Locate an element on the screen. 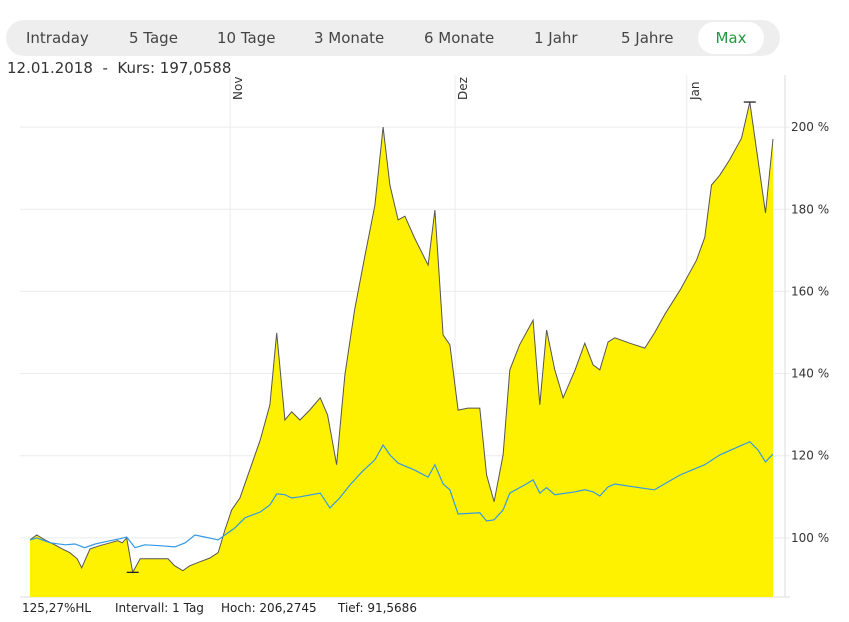 This screenshot has width=849, height=622. y-tick-label: 200 % is located at coordinates (810, 127).